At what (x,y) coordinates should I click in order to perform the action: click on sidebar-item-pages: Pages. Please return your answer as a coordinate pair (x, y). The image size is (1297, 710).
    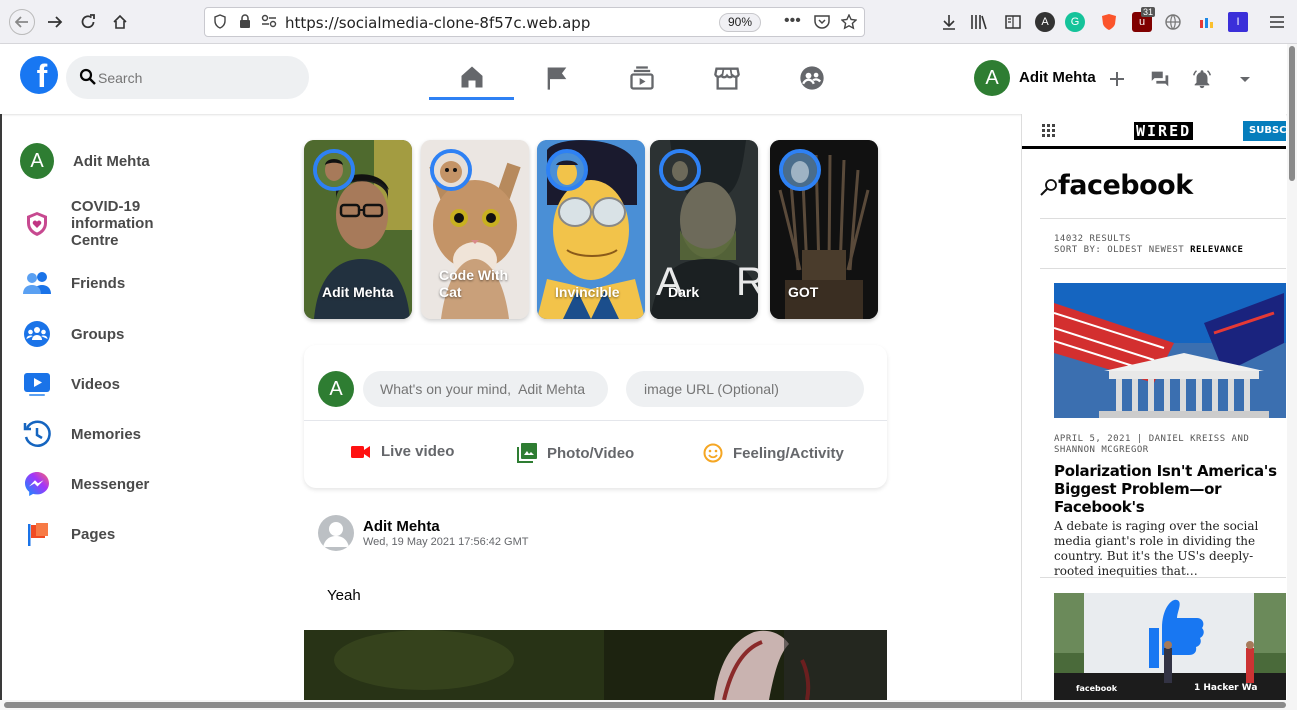
    Looking at the image, I should click on (67, 534).